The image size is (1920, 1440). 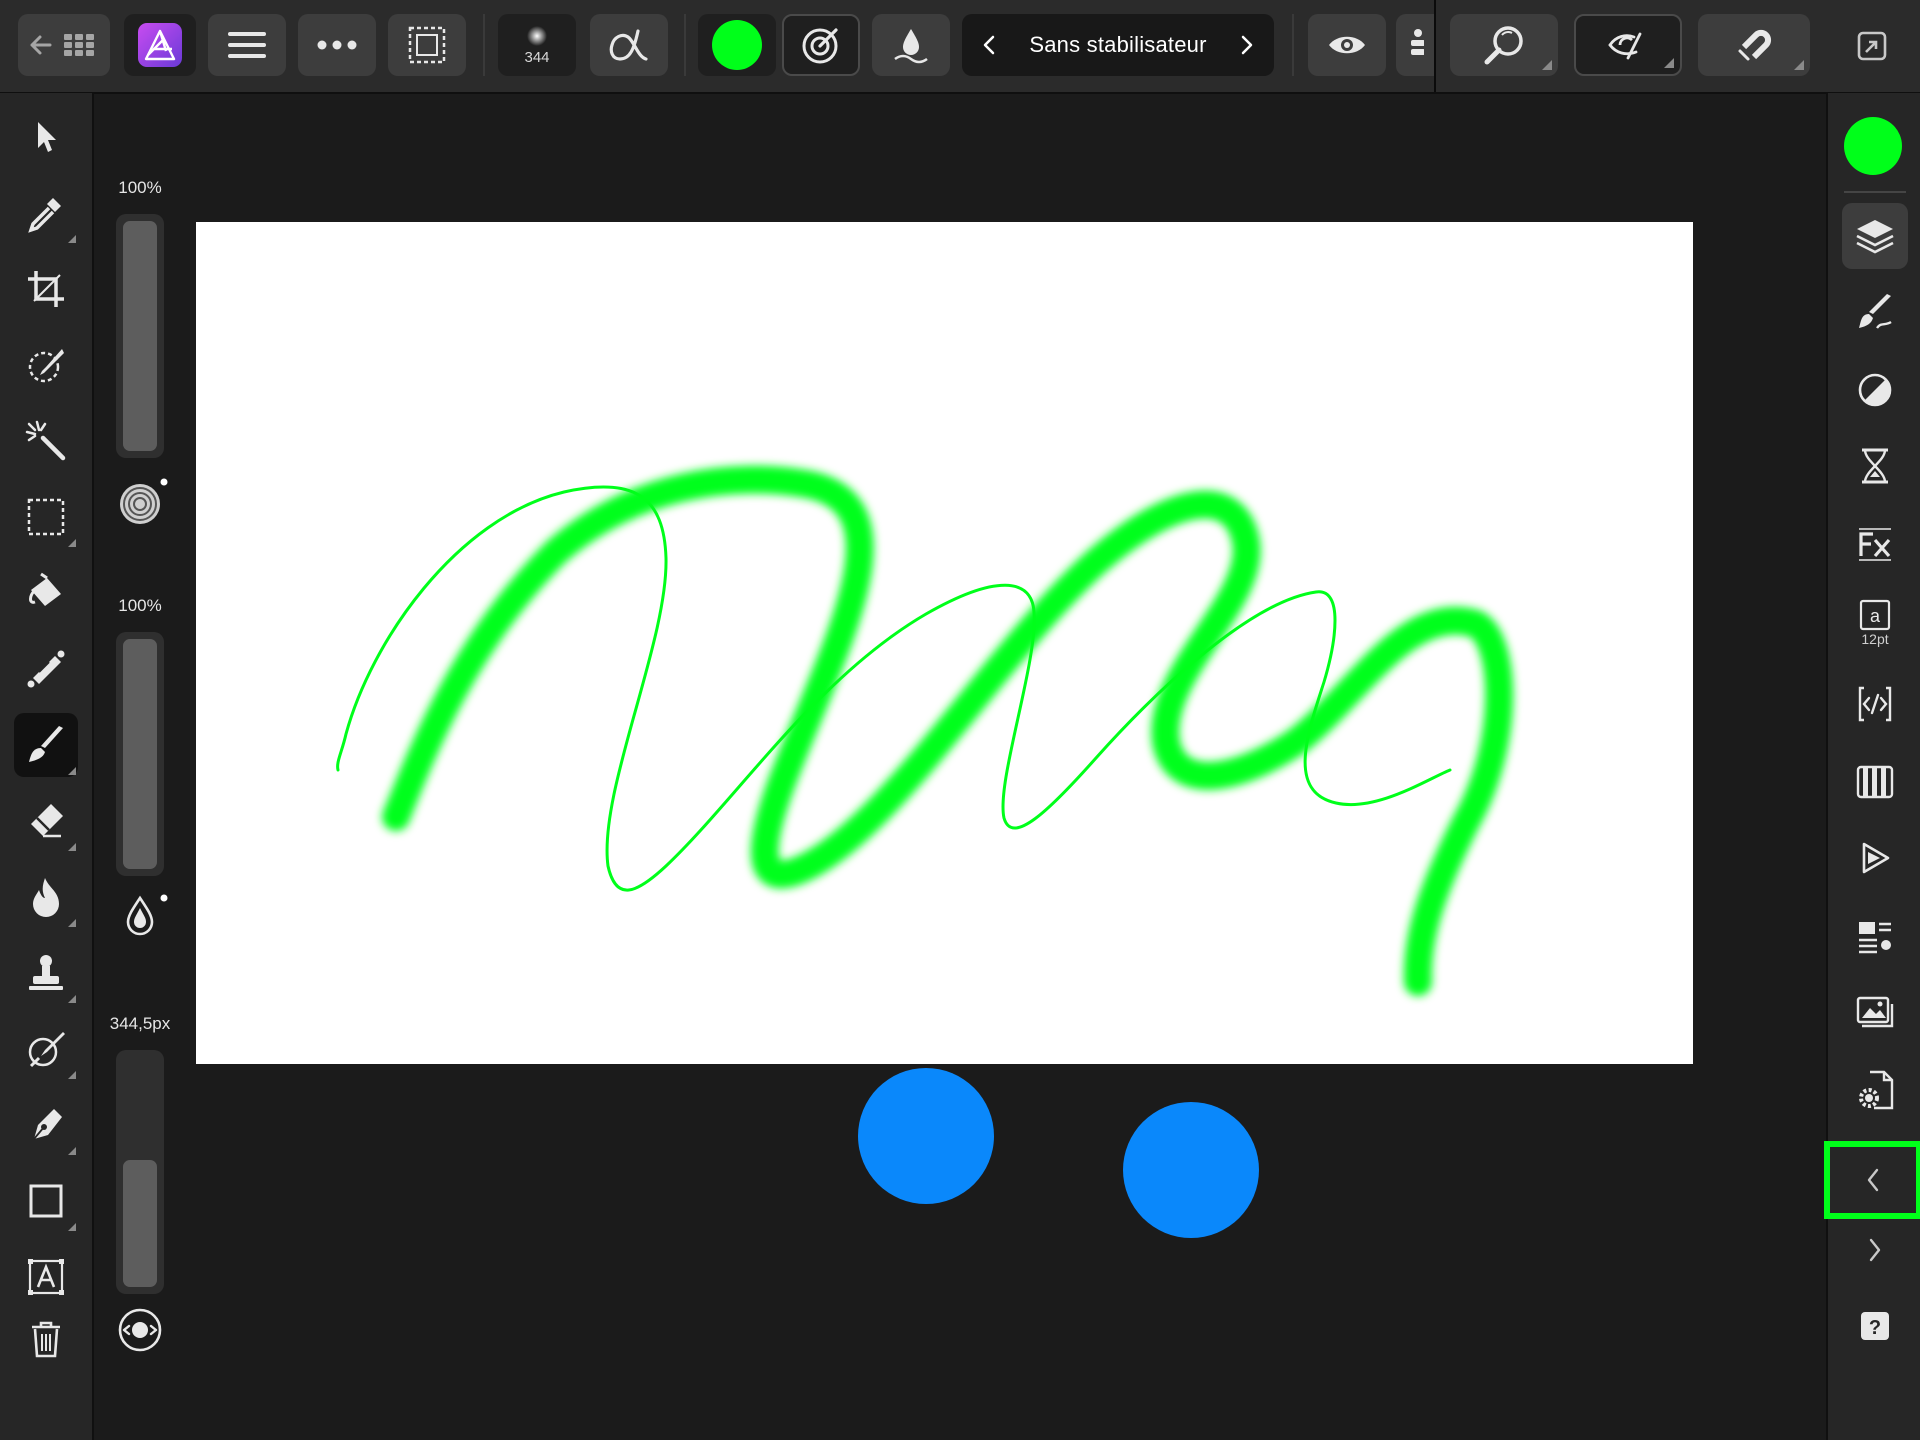 I want to click on wet-edges-button, so click(x=911, y=45).